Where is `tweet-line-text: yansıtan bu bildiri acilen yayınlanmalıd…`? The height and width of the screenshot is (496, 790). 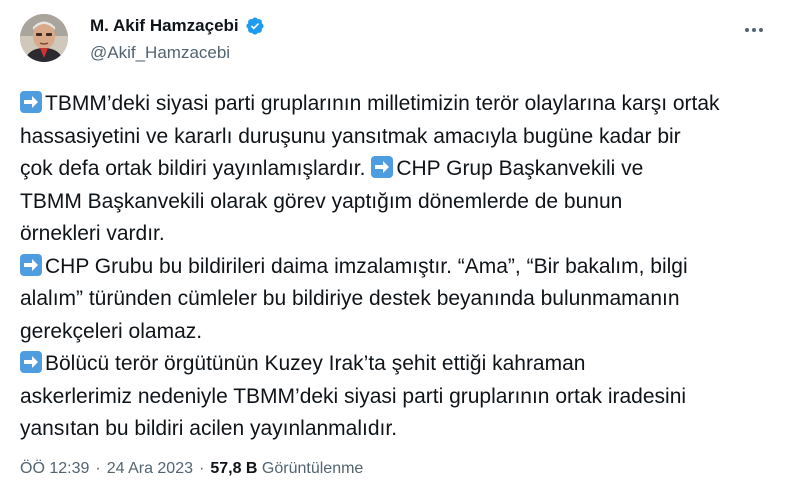 tweet-line-text: yansıtan bu bildiri acilen yayınlanmalıd… is located at coordinates (209, 428).